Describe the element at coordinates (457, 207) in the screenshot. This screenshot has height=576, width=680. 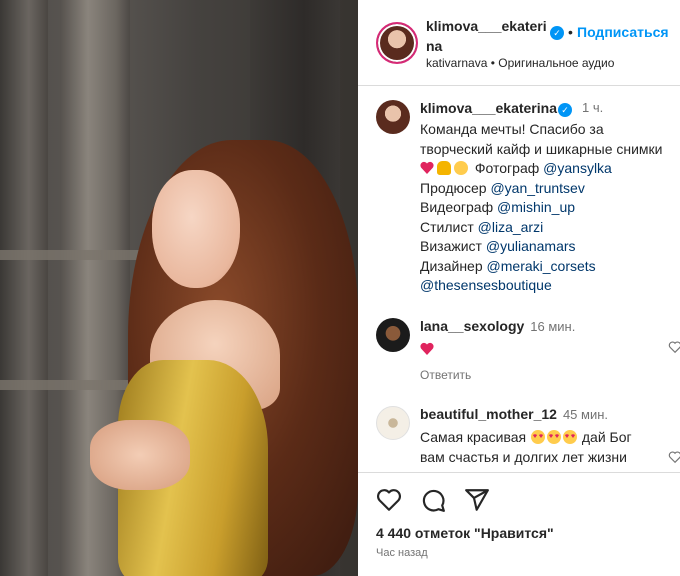
I see `caption-label: Видеограф` at that location.